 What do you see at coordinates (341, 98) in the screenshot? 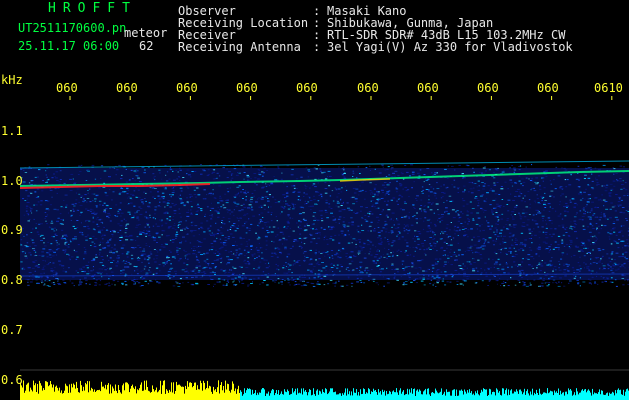
I see `x-tick-marks` at bounding box center [341, 98].